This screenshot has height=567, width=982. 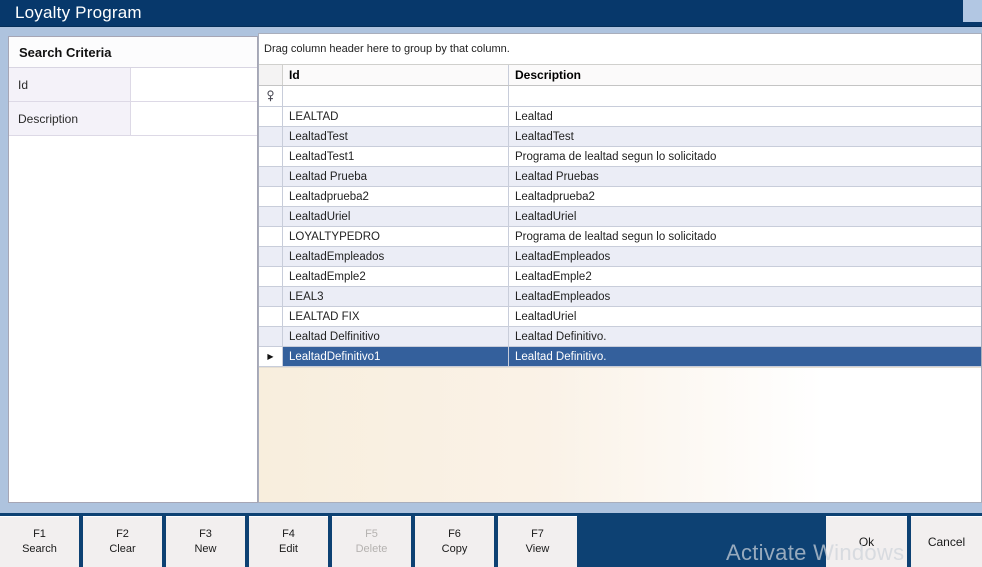 I want to click on cell-id: LEAL3, so click(x=396, y=296).